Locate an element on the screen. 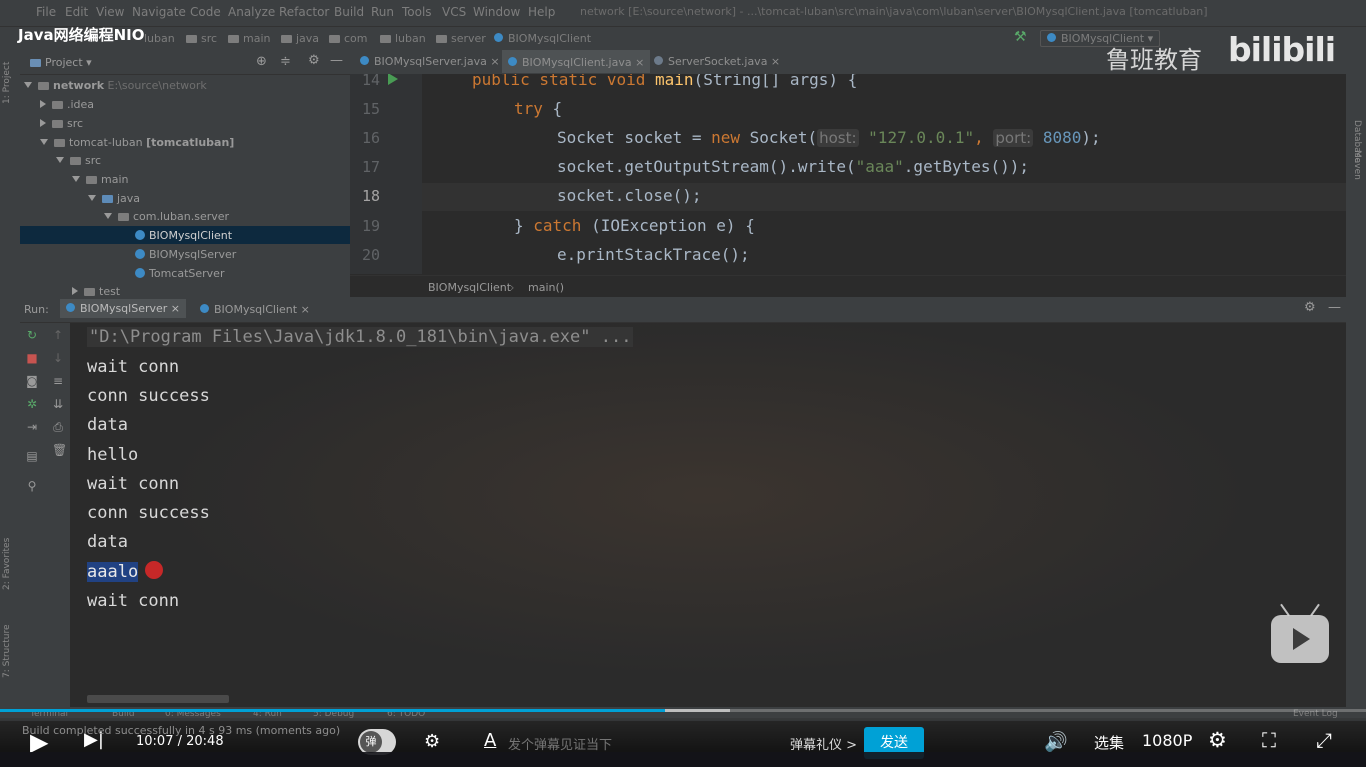 Image resolution: width=1366 pixels, height=767 pixels. hammer-icon: ⚒ is located at coordinates (1020, 37).